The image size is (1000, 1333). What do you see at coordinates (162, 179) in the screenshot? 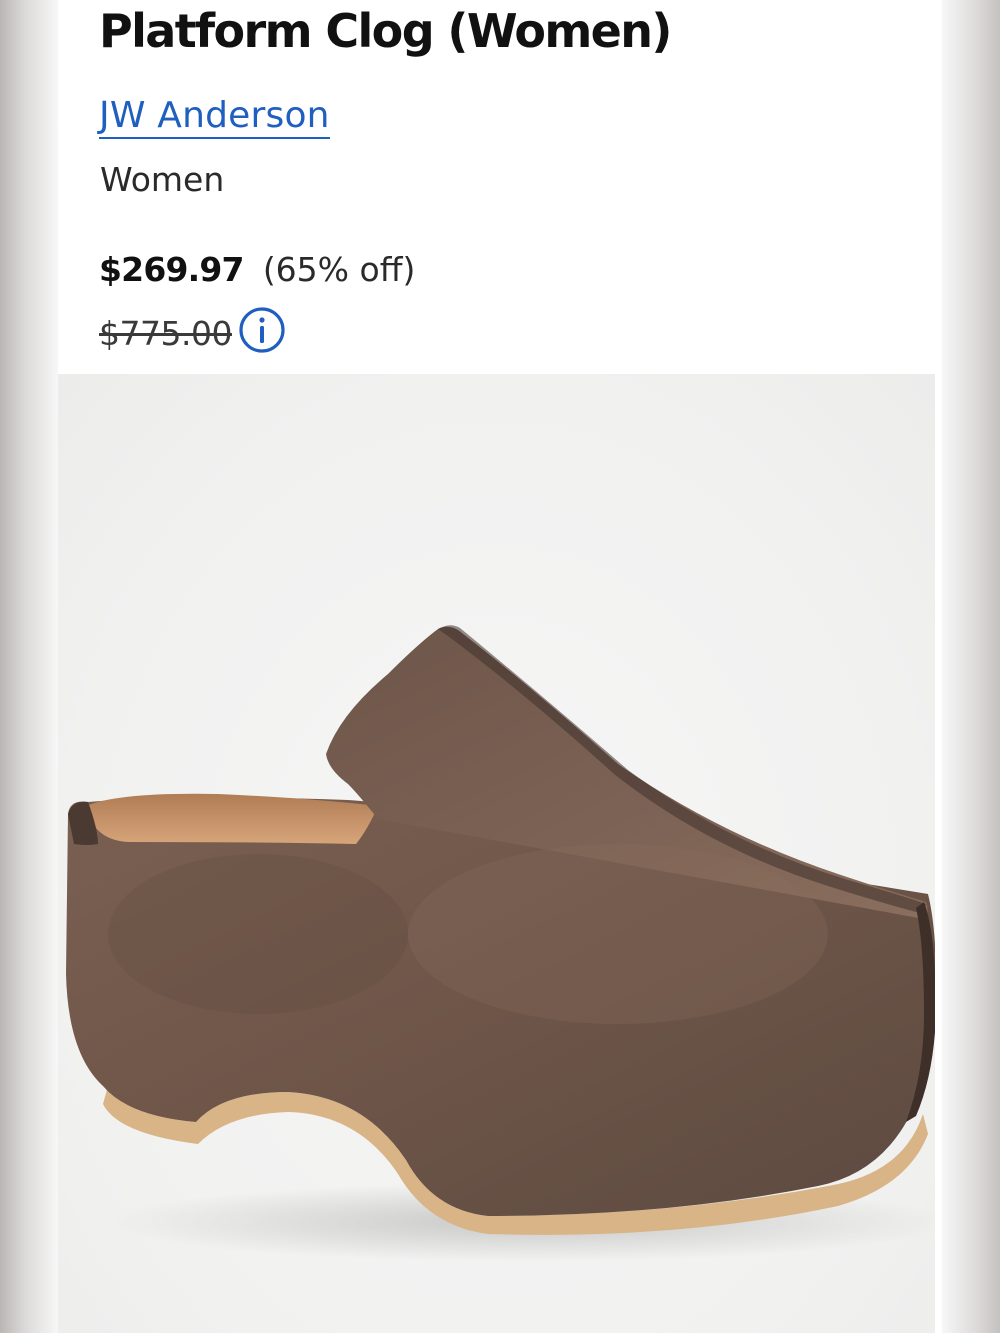
I see `product-category: Women` at bounding box center [162, 179].